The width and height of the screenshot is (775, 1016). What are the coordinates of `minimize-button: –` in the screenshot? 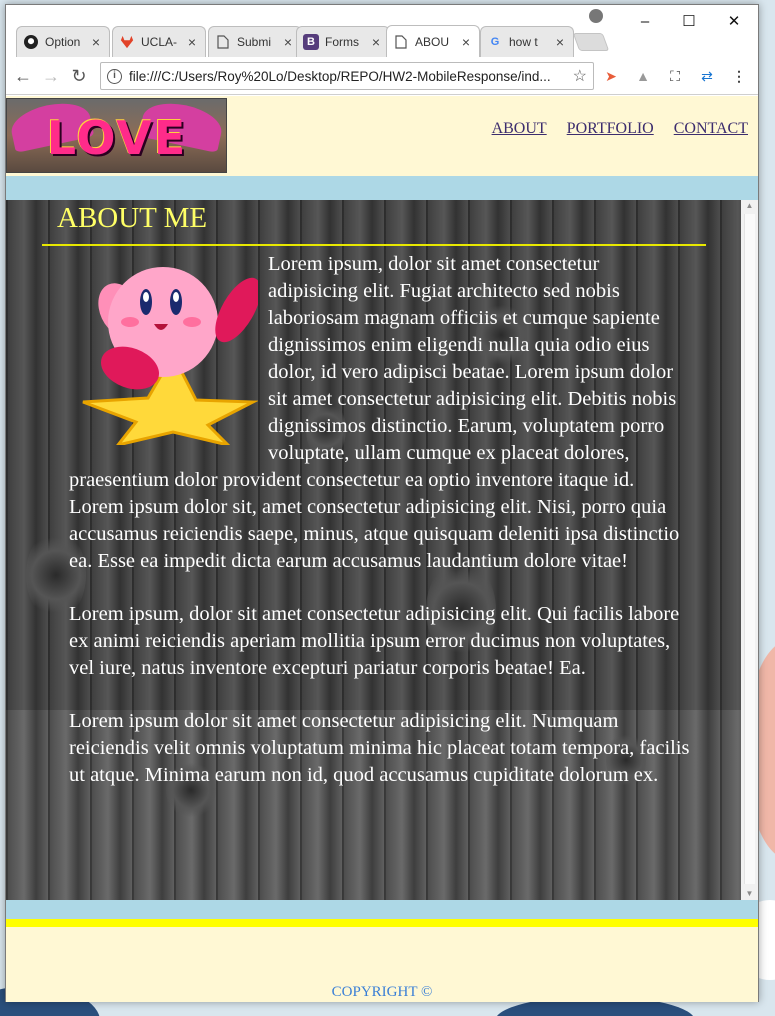 It's located at (645, 22).